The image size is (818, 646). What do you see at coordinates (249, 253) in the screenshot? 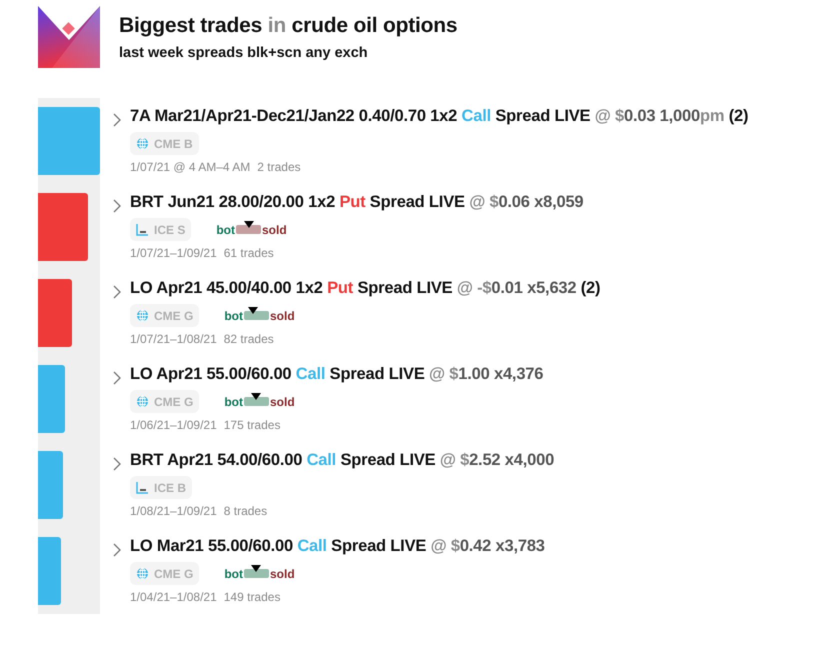
I see `trade-count: 61 trades` at bounding box center [249, 253].